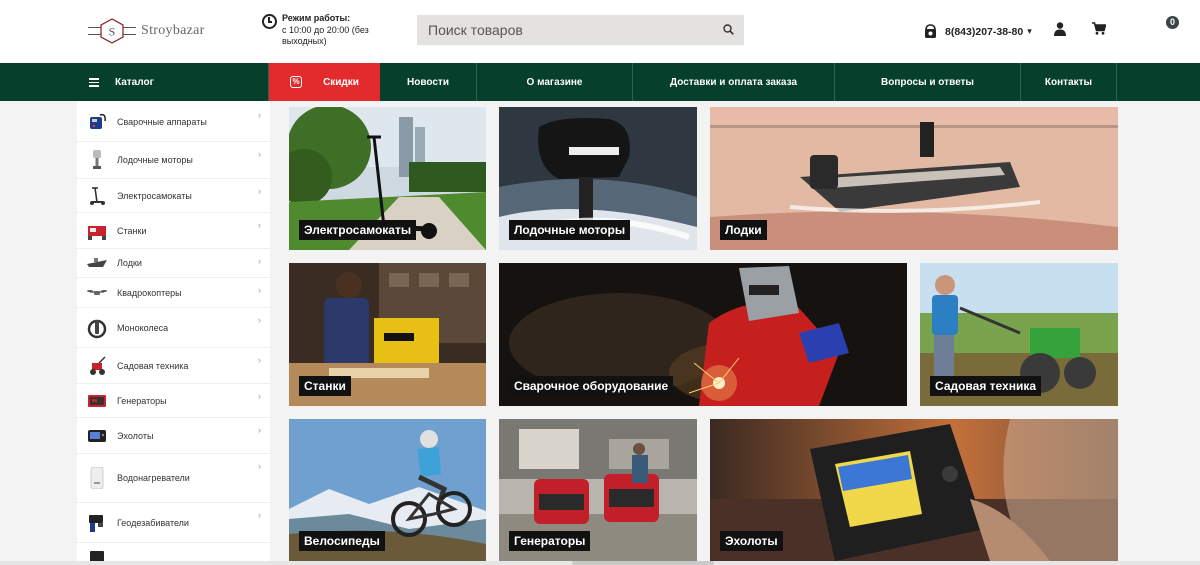  Describe the element at coordinates (173, 263) in the screenshot. I see `sidebar-item-boats: Лодки ›` at that location.